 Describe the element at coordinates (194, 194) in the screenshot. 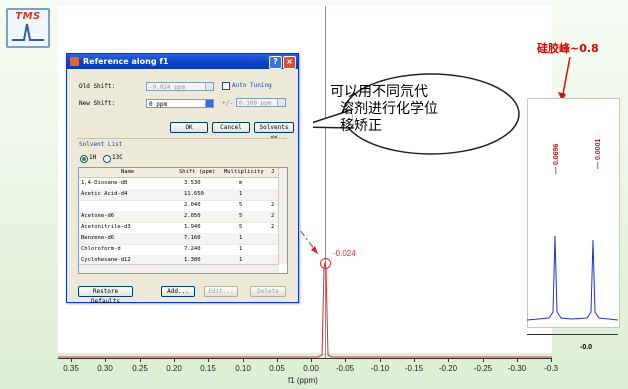

I see `cell-shift: 11.650` at that location.